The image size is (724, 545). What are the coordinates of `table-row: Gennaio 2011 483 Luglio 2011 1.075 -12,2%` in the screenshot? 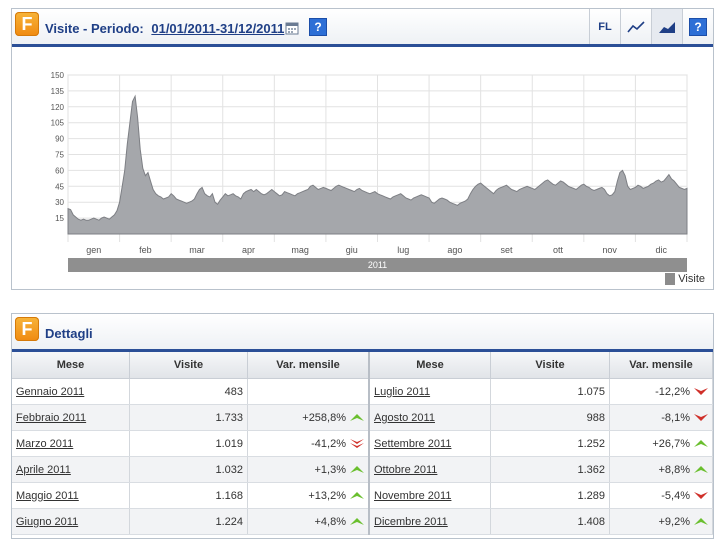 It's located at (362, 391).